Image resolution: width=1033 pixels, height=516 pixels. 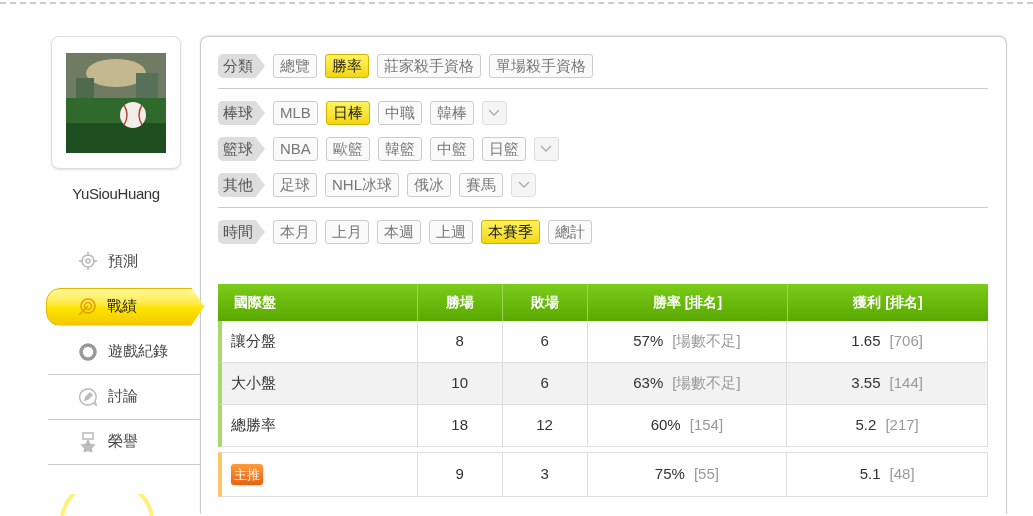 What do you see at coordinates (451, 232) in the screenshot?
I see `filter-chip: 上週` at bounding box center [451, 232].